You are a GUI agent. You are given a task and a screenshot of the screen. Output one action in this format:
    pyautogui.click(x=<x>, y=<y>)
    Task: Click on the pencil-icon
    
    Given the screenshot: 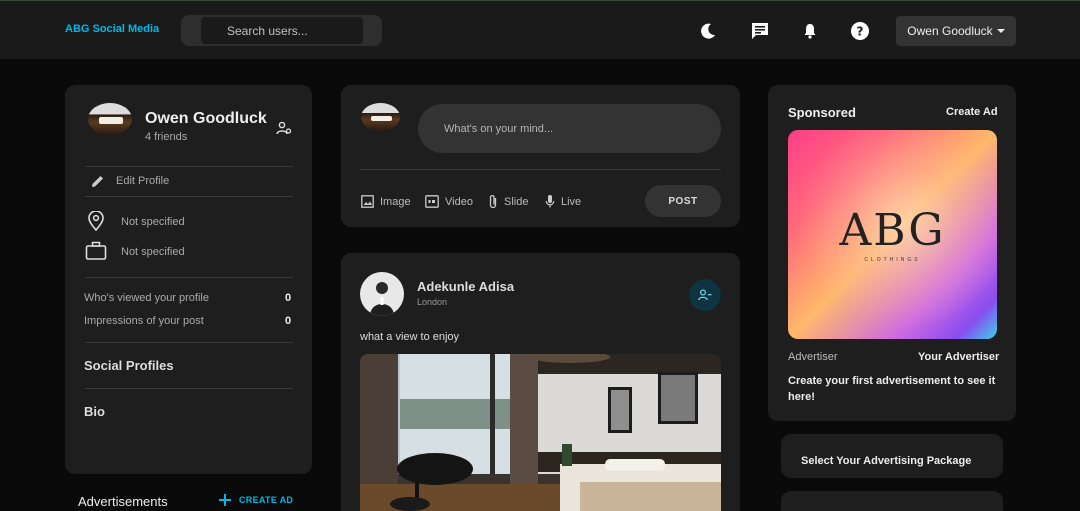 What is the action you would take?
    pyautogui.click(x=97, y=181)
    